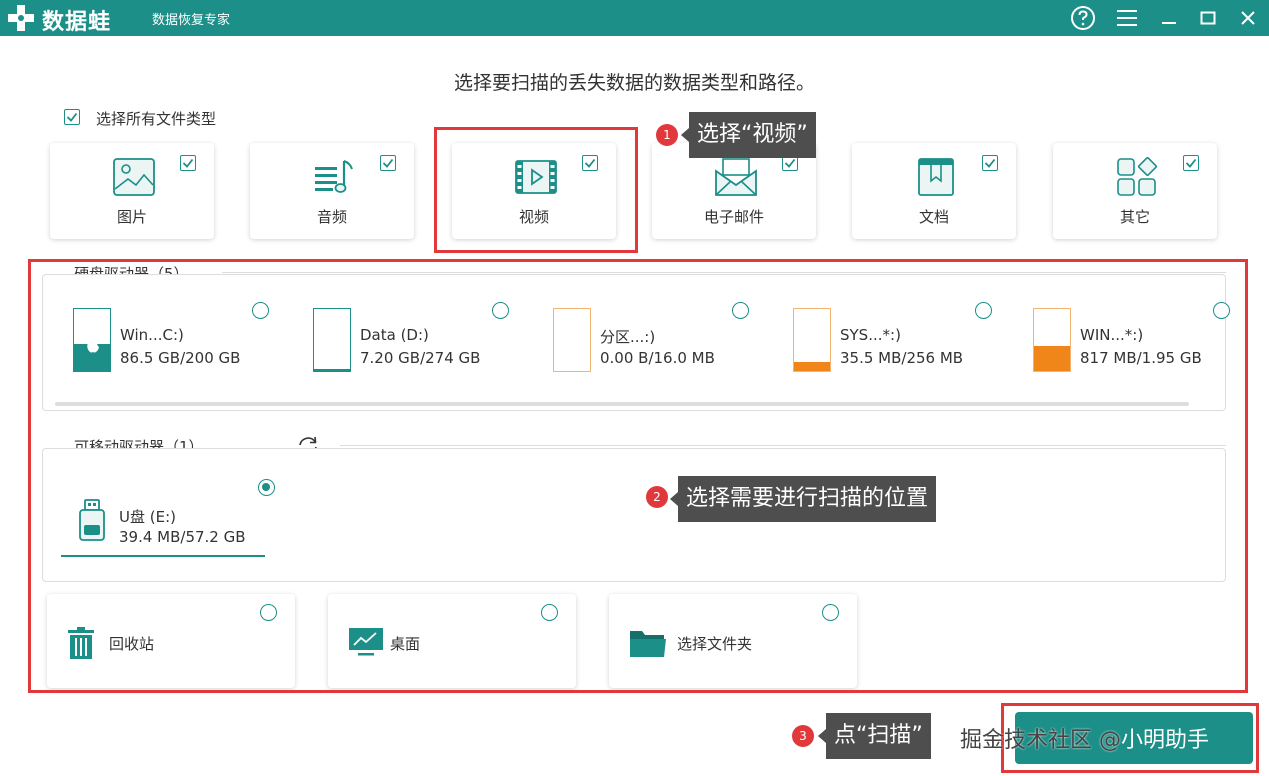  I want to click on app-name: 数据蛙, so click(77, 22).